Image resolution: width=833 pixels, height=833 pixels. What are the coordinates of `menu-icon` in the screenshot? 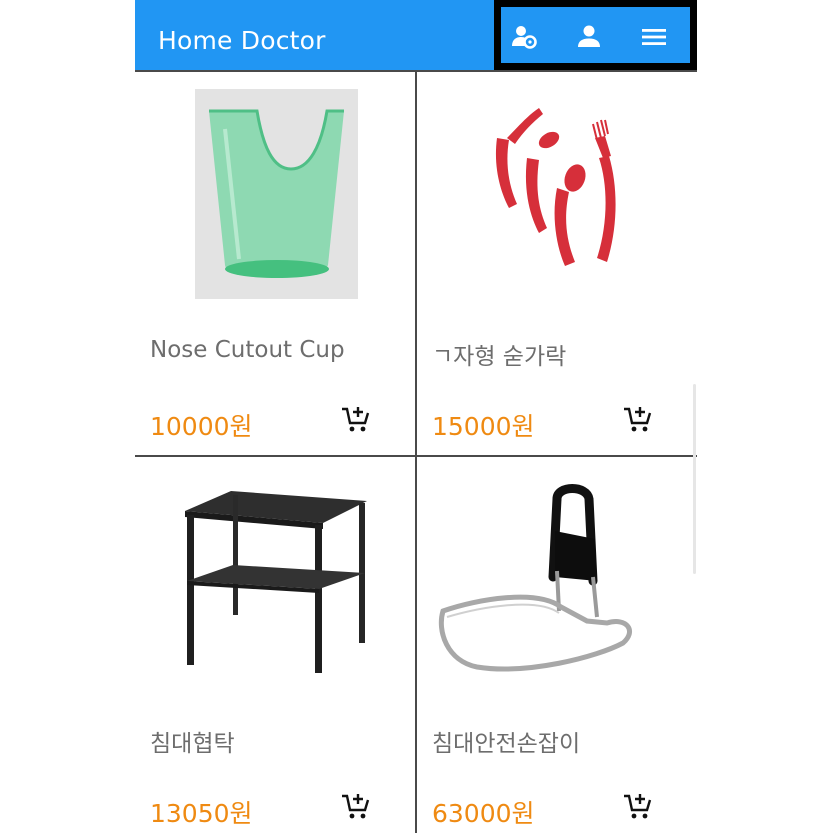 It's located at (654, 37).